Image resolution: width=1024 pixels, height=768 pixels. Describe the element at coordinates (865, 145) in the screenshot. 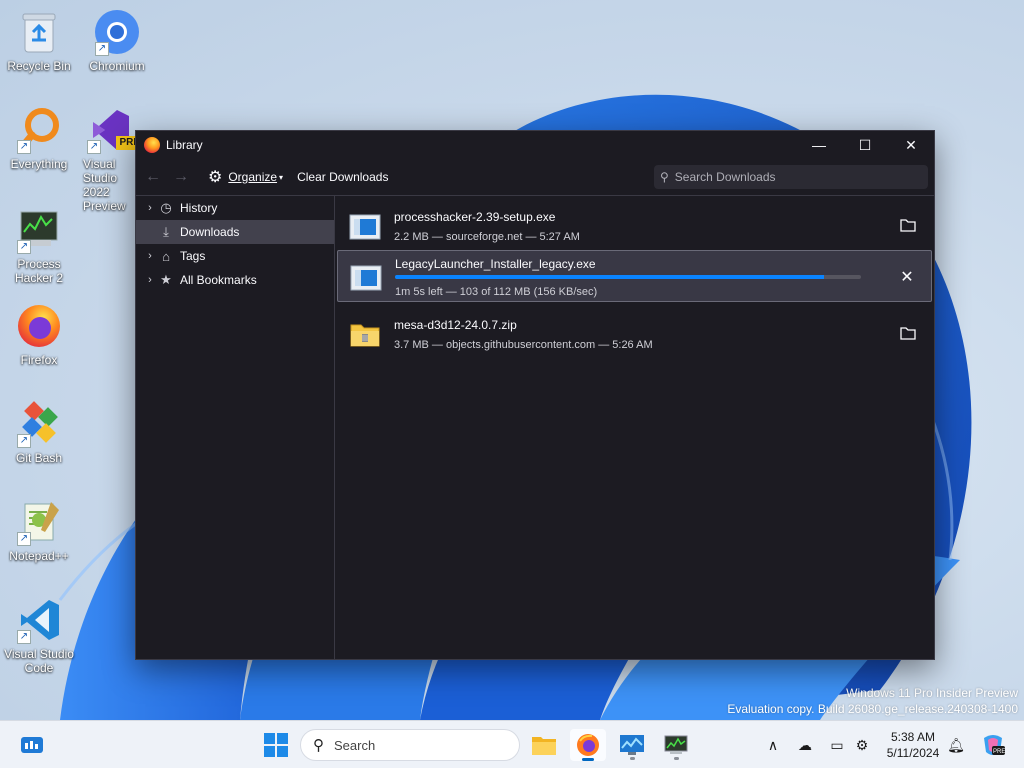

I see `maximize-button: ☐` at that location.